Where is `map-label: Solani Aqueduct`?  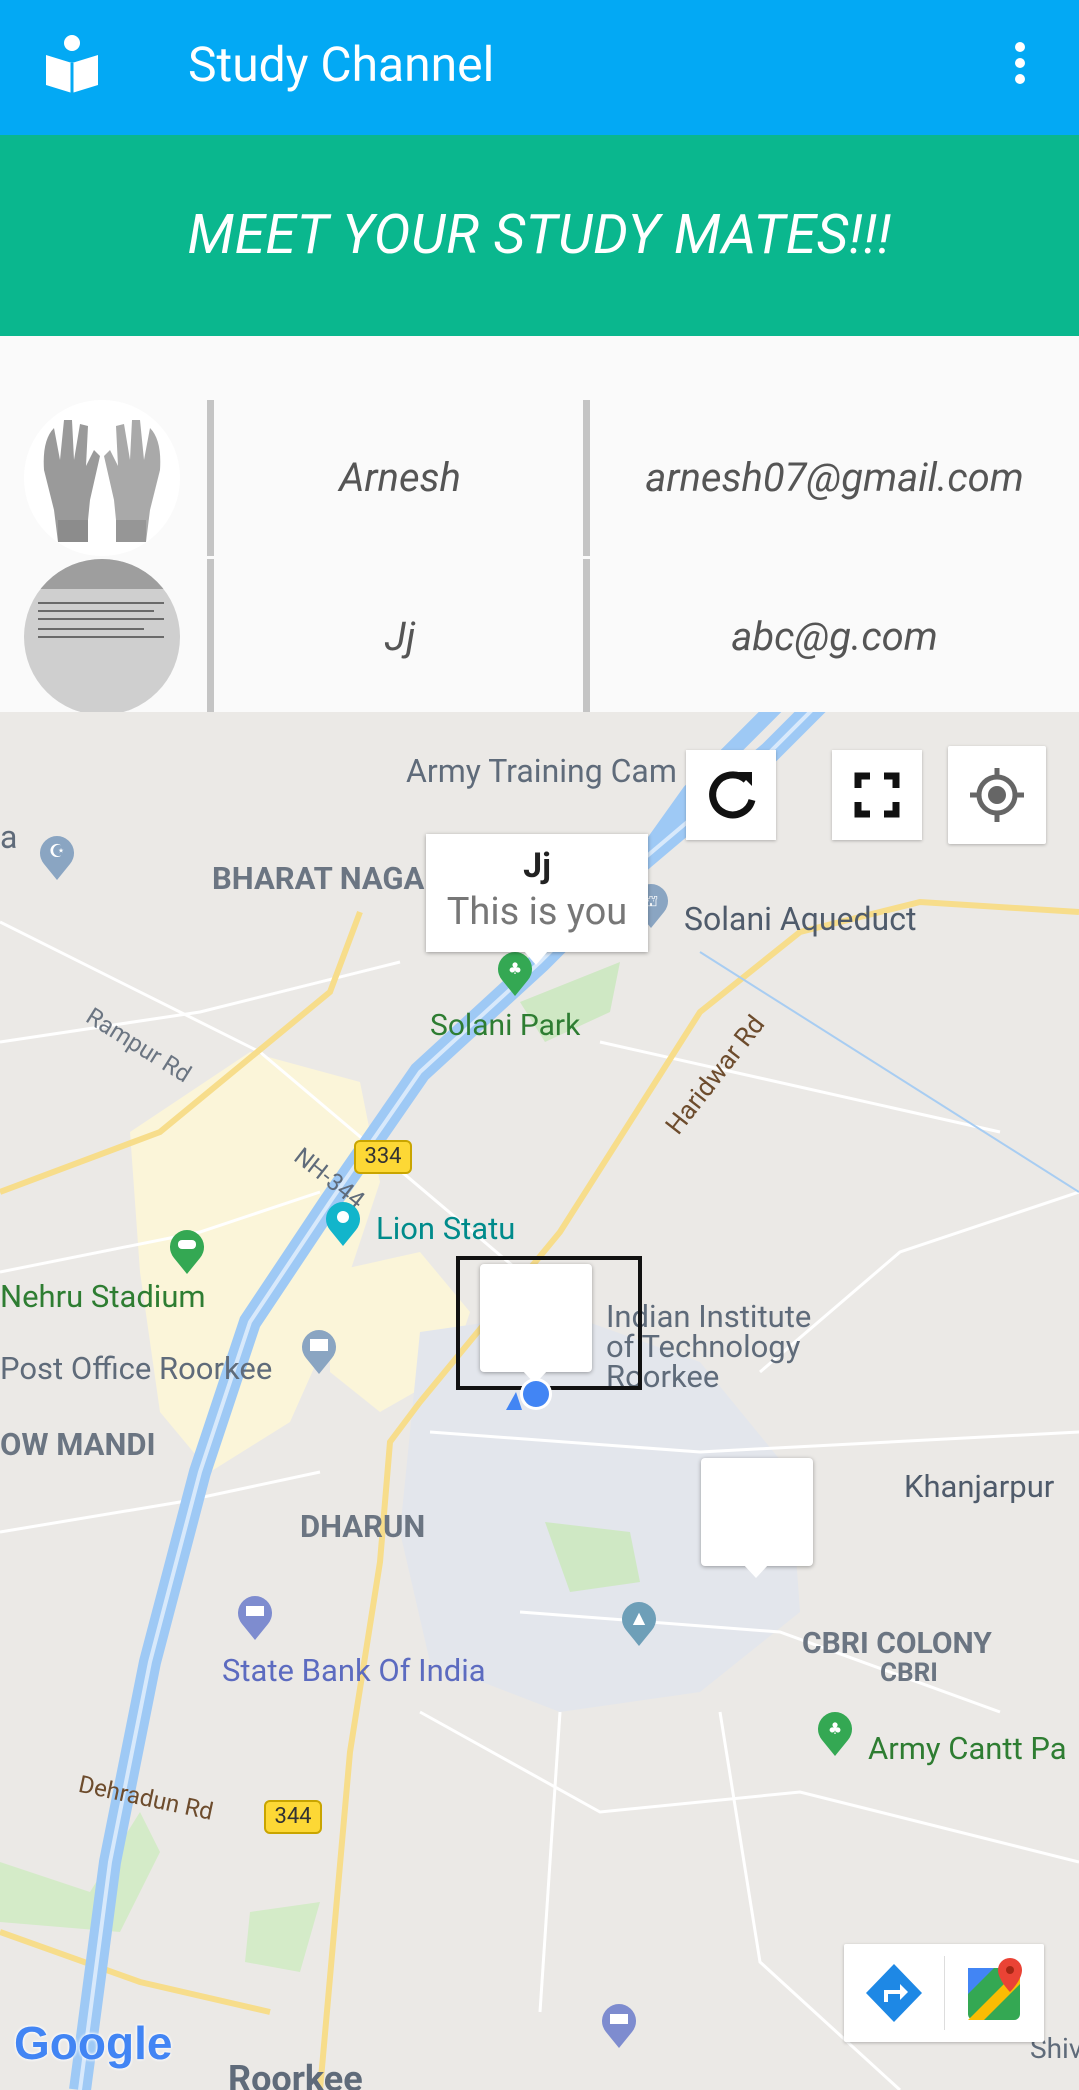 map-label: Solani Aqueduct is located at coordinates (800, 919).